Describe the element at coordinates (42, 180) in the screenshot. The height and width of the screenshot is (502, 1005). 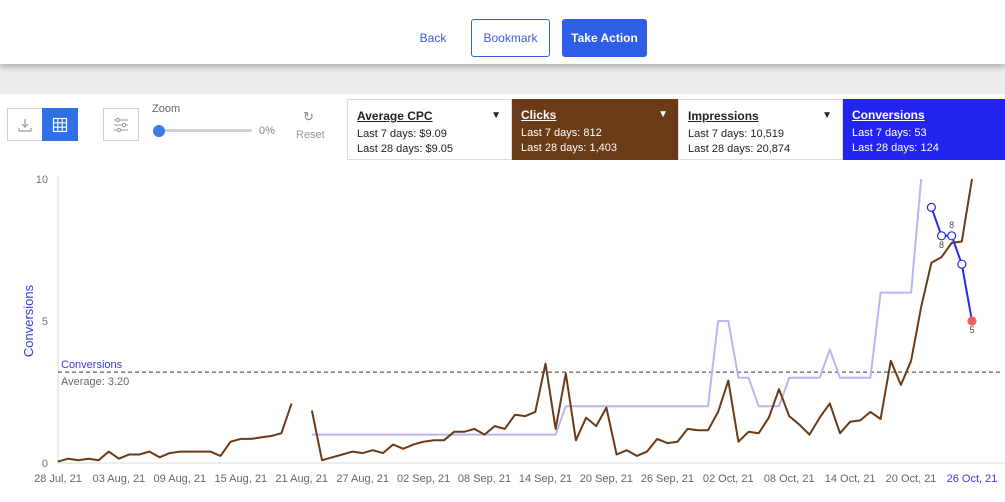
I see `y-tick-label: 10` at that location.